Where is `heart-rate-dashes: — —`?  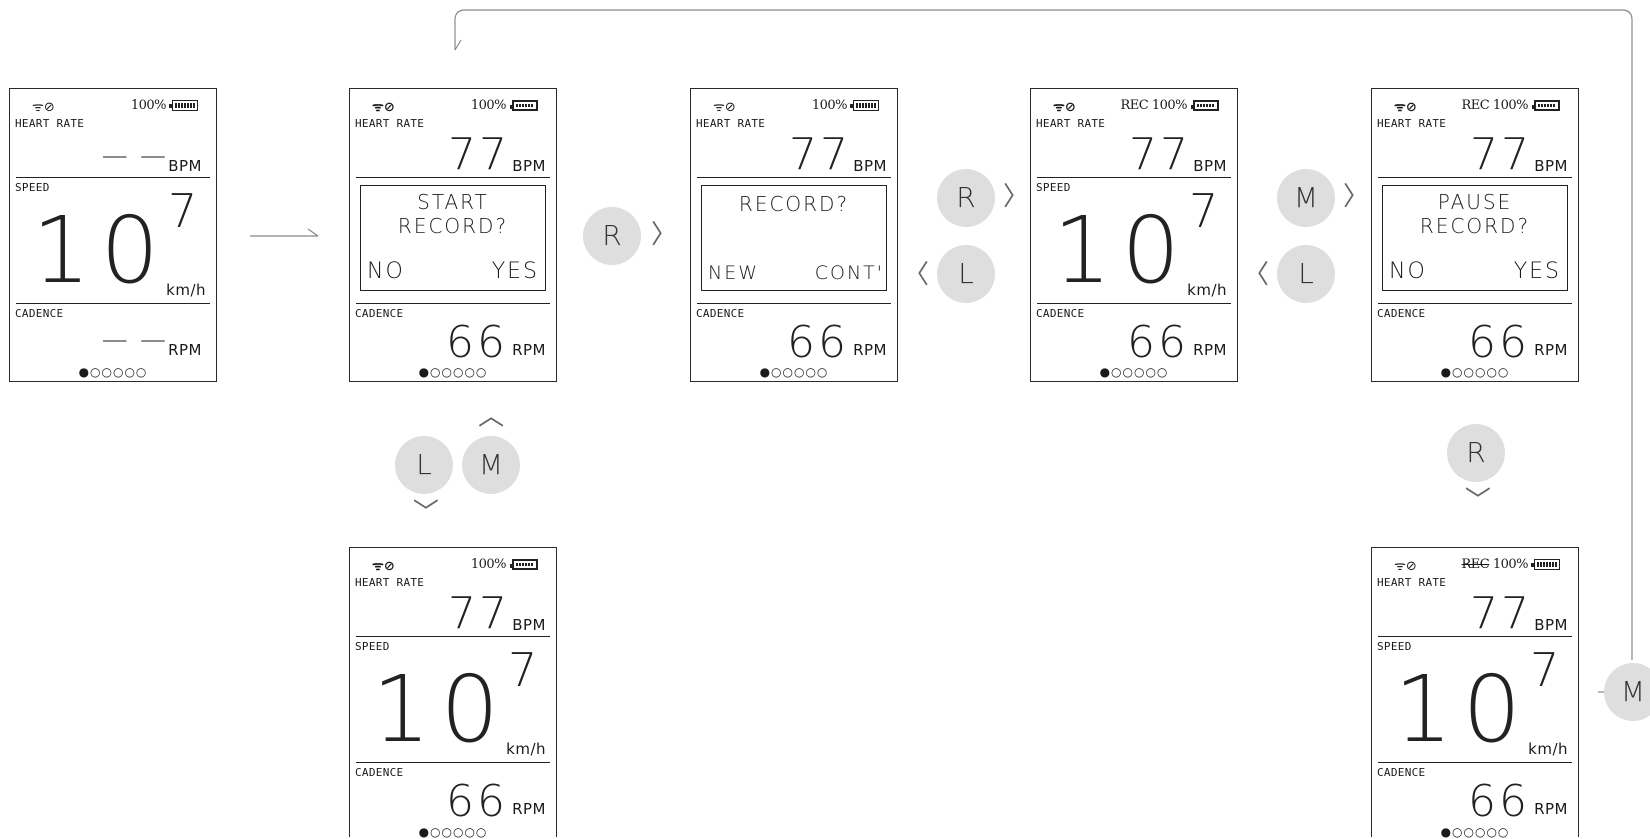 heart-rate-dashes: — — is located at coordinates (134, 156).